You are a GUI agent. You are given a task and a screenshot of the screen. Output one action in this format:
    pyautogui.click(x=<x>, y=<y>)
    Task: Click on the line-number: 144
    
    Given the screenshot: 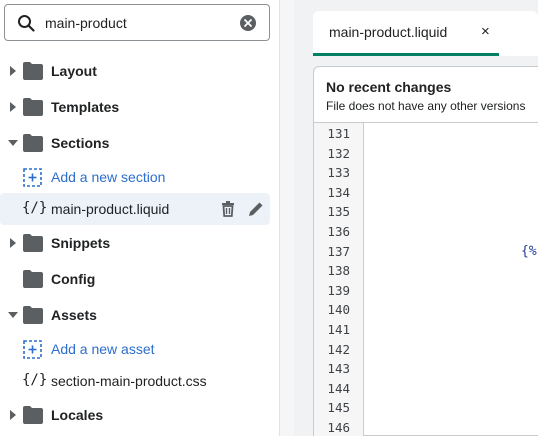 What is the action you would take?
    pyautogui.click(x=338, y=388)
    